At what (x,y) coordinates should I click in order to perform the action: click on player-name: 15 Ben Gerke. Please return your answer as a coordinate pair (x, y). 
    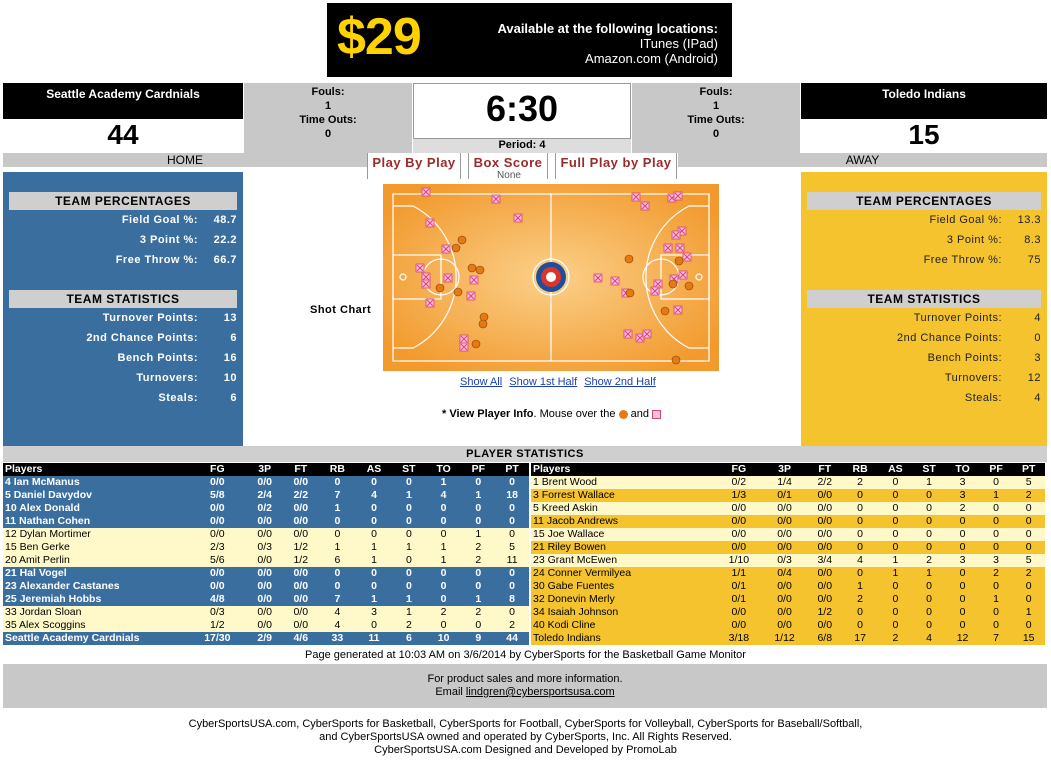
    Looking at the image, I should click on (95, 547).